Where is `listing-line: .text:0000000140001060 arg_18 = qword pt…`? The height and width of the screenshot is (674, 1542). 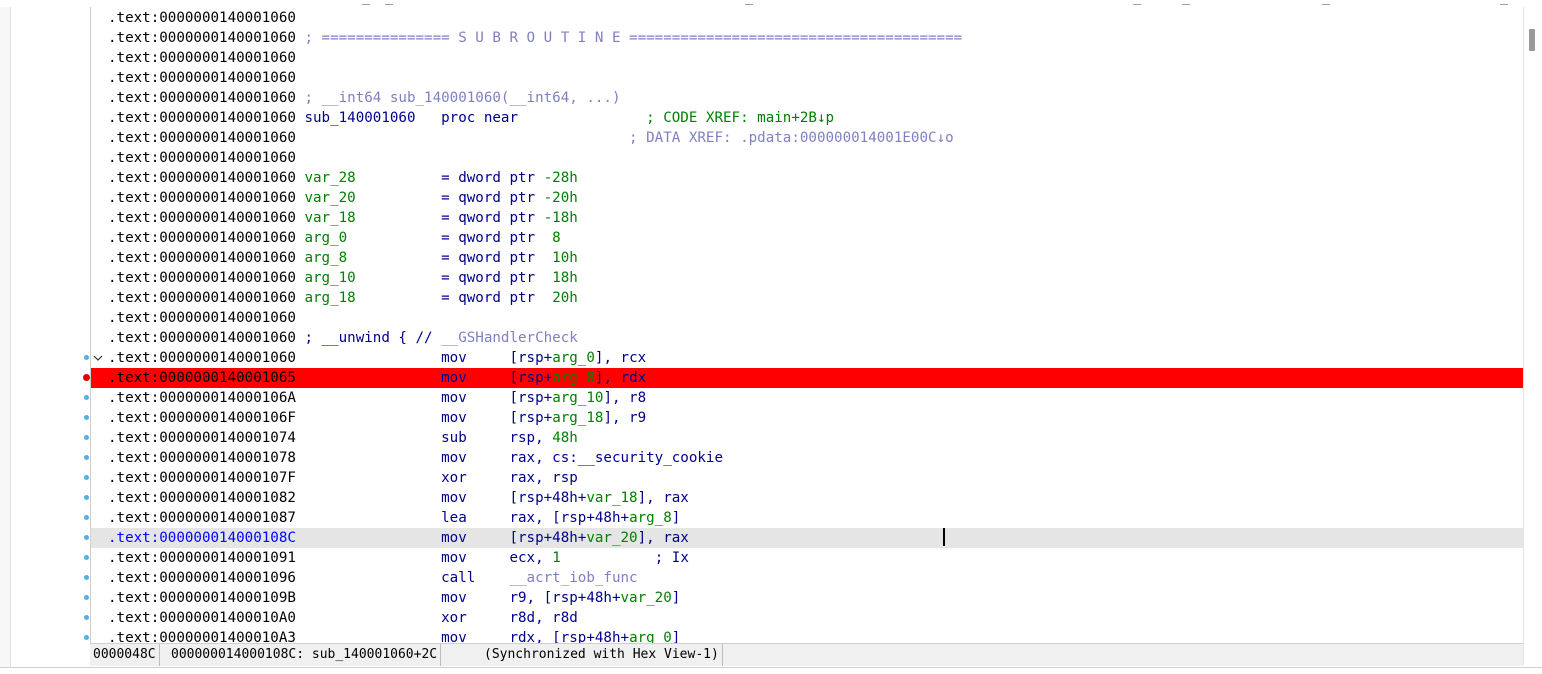 listing-line: .text:0000000140001060 arg_18 = qword pt… is located at coordinates (807, 298).